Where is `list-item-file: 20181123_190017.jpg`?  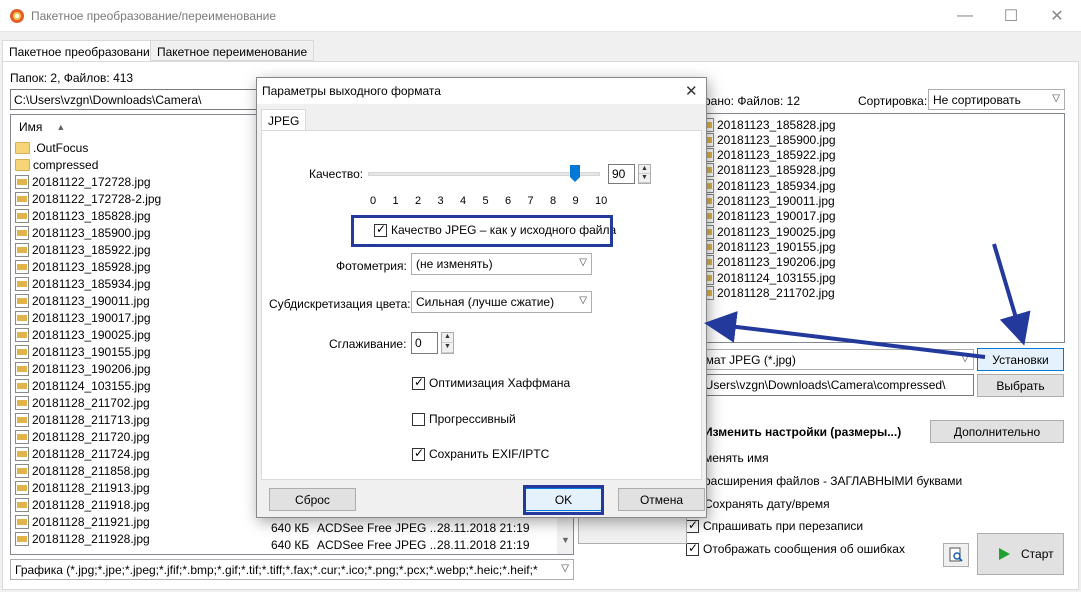
list-item-file: 20181123_190017.jpg is located at coordinates (83, 317).